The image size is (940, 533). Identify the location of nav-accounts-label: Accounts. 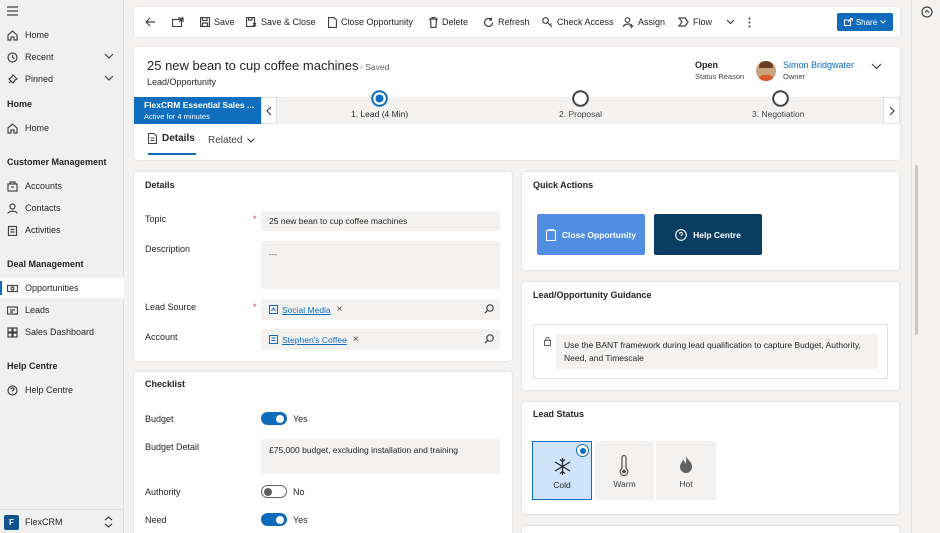
(44, 186).